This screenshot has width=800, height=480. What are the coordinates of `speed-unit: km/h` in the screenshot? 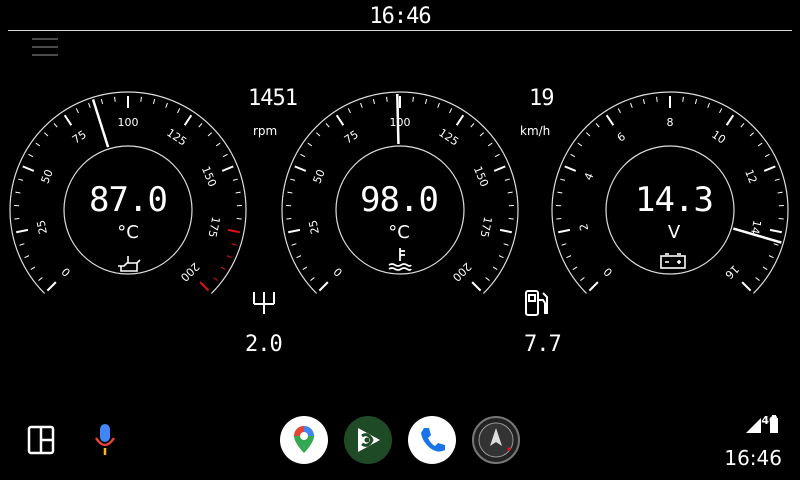 It's located at (535, 131).